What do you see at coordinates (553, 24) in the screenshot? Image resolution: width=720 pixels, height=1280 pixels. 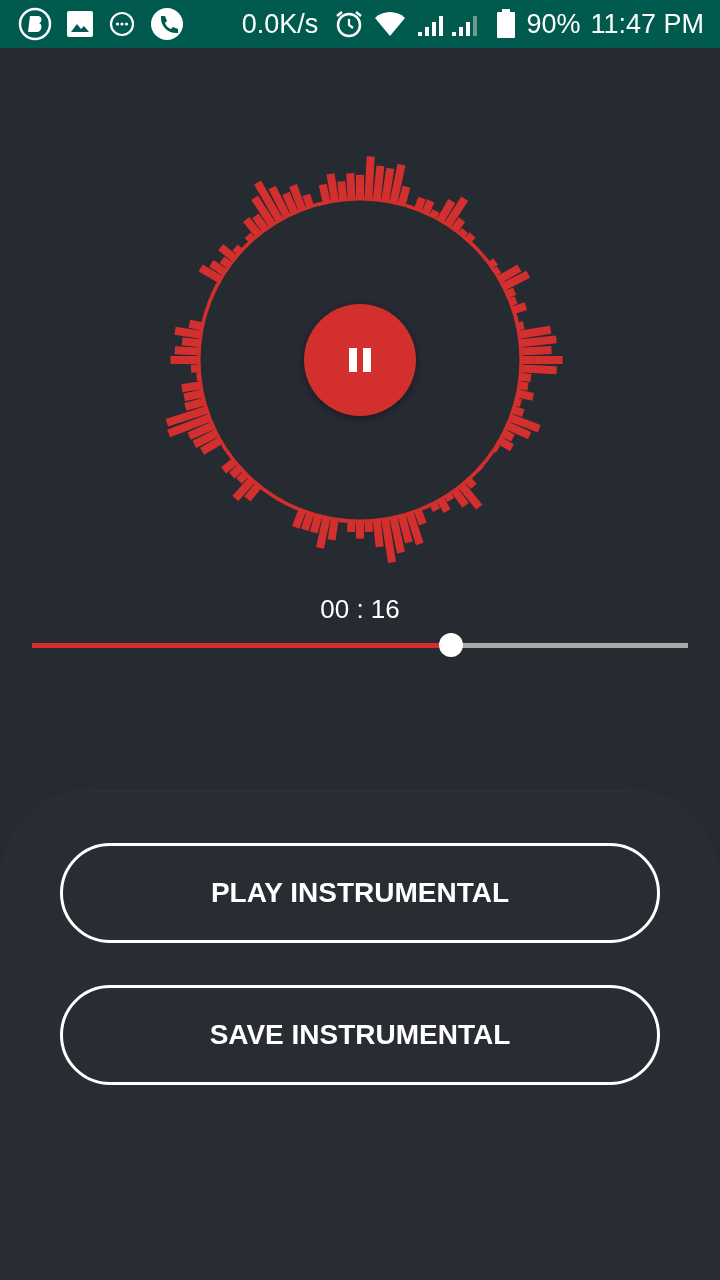 I see `battery-level: 90%` at bounding box center [553, 24].